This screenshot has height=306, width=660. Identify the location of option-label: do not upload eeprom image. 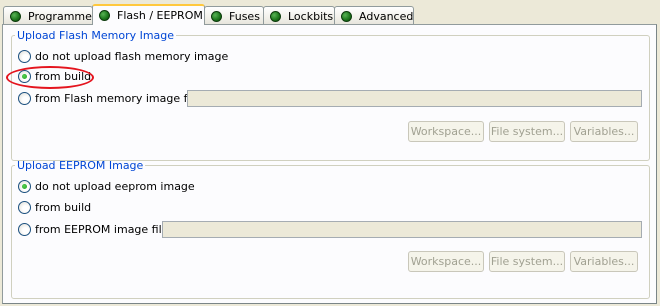
(115, 186).